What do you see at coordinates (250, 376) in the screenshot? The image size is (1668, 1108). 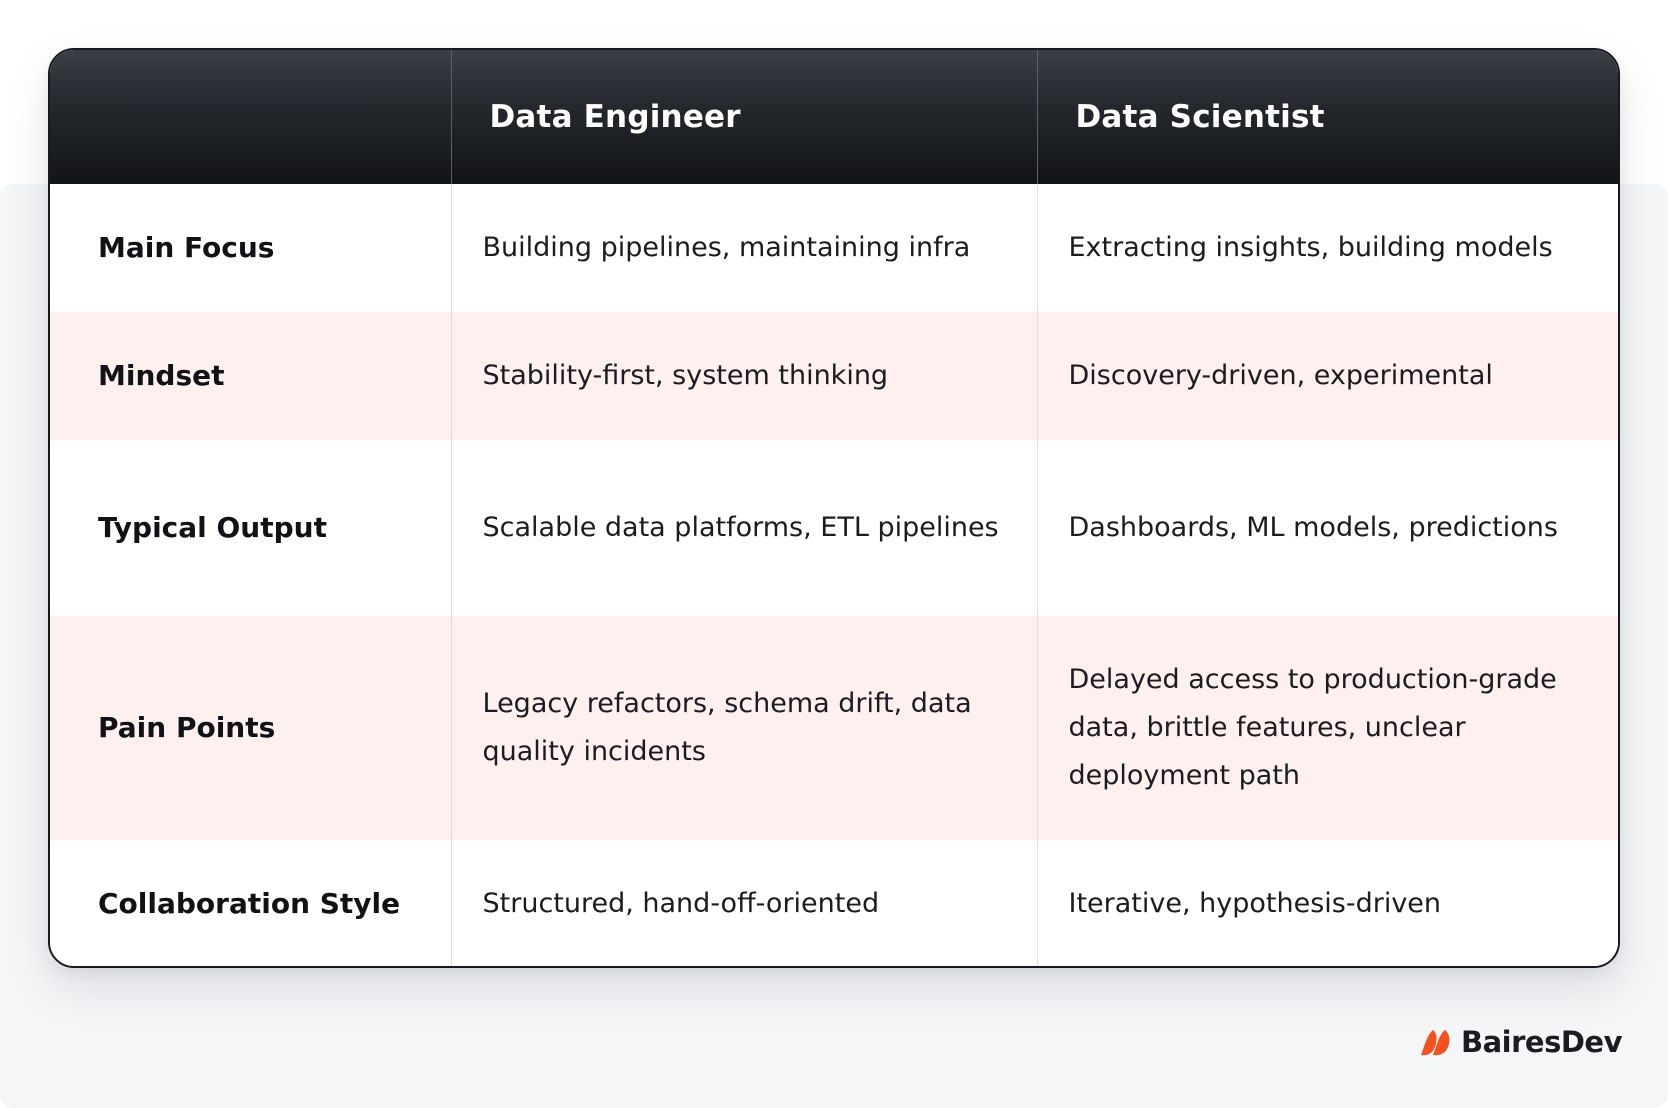 I see `row-label: Mindset` at bounding box center [250, 376].